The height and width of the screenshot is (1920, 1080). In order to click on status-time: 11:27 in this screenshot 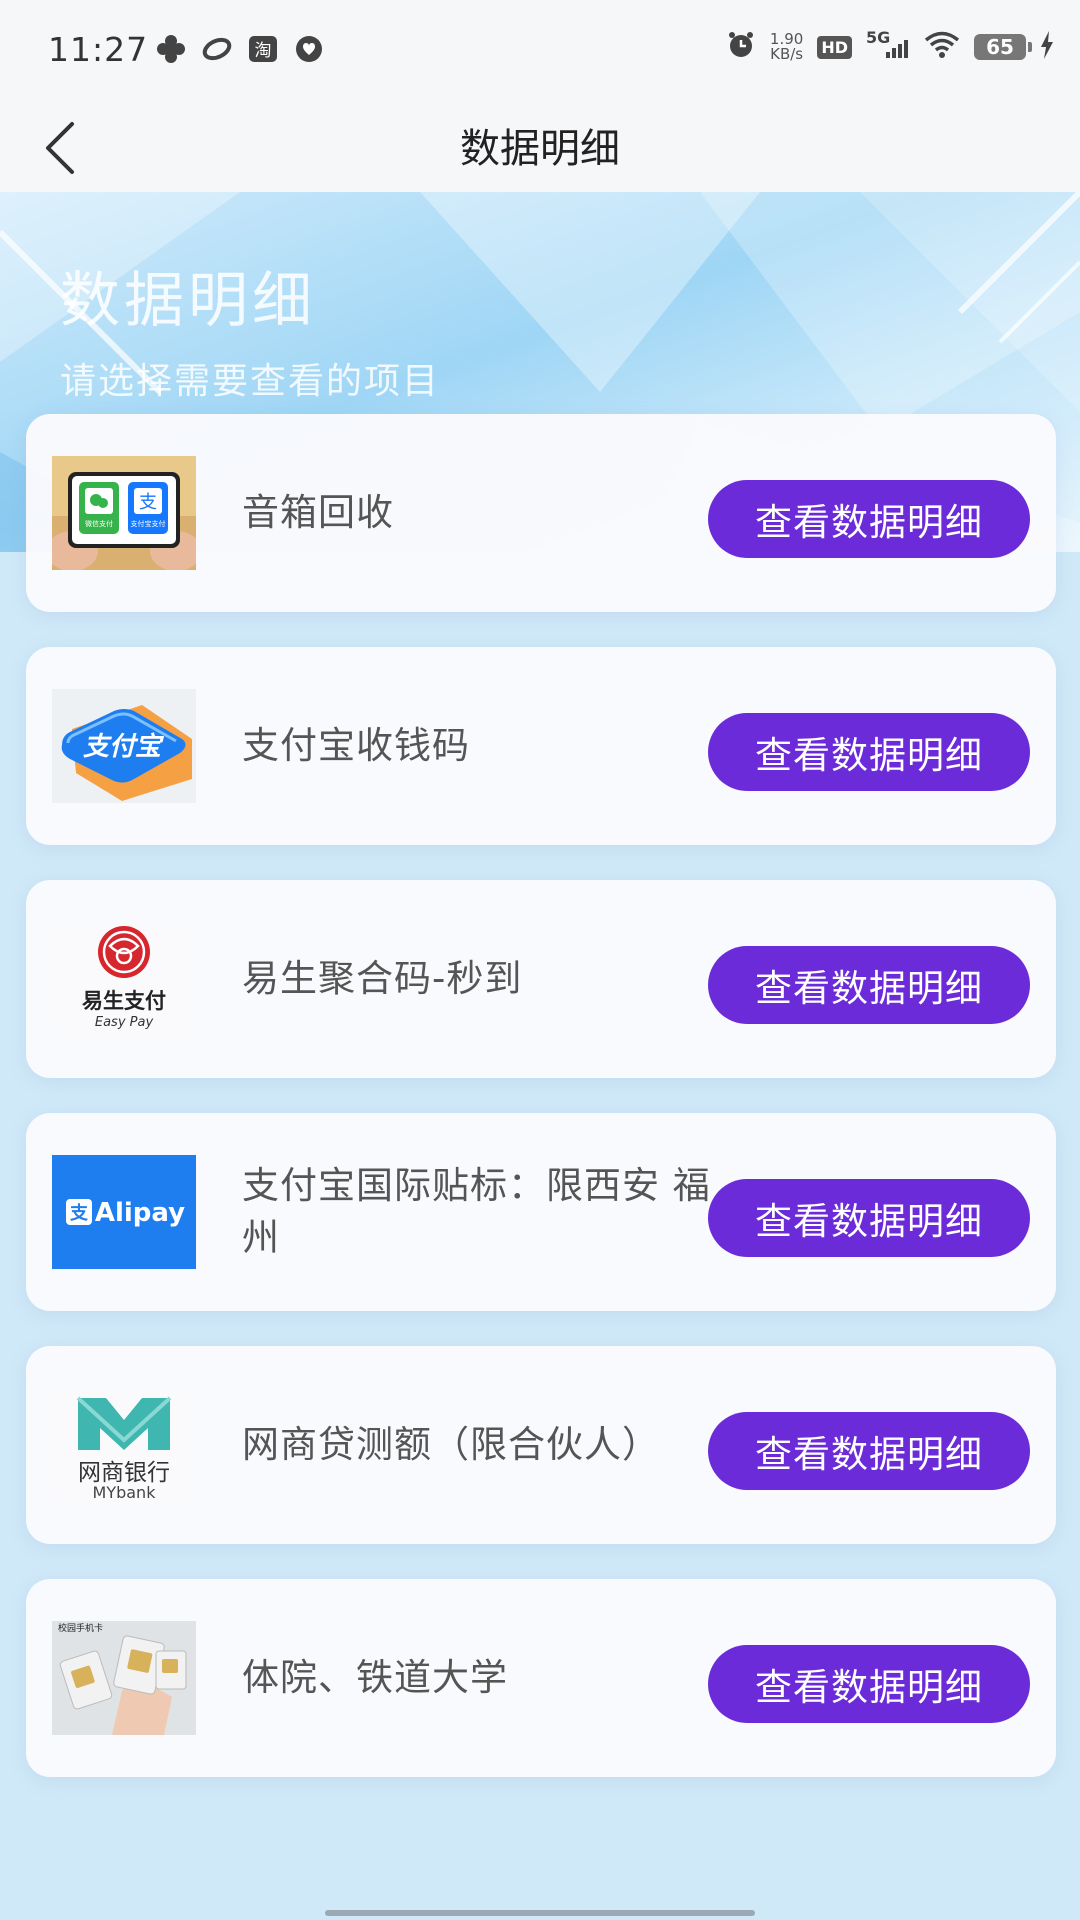, I will do `click(98, 49)`.